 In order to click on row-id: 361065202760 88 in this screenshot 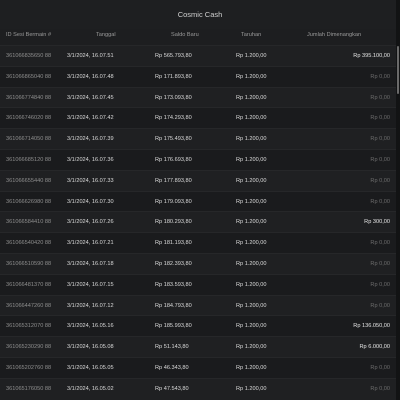, I will do `click(29, 368)`.